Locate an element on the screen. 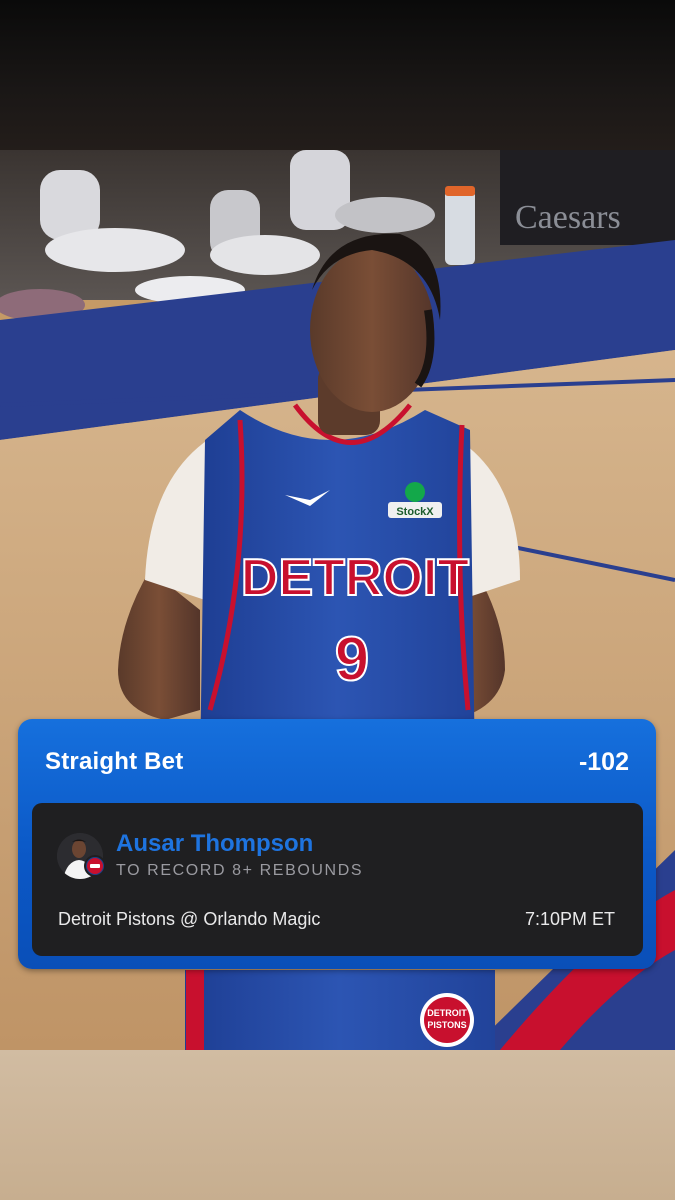  water-bottle is located at coordinates (460, 227).